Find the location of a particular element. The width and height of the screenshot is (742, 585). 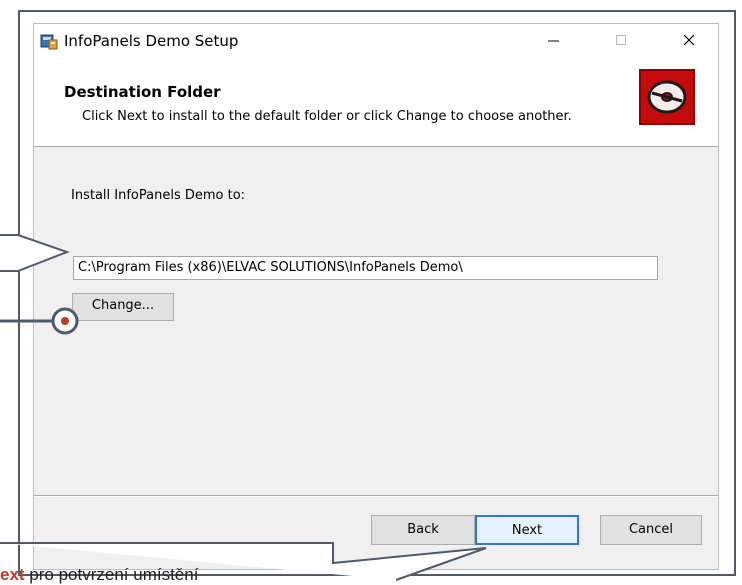

next-button: Next is located at coordinates (527, 530).